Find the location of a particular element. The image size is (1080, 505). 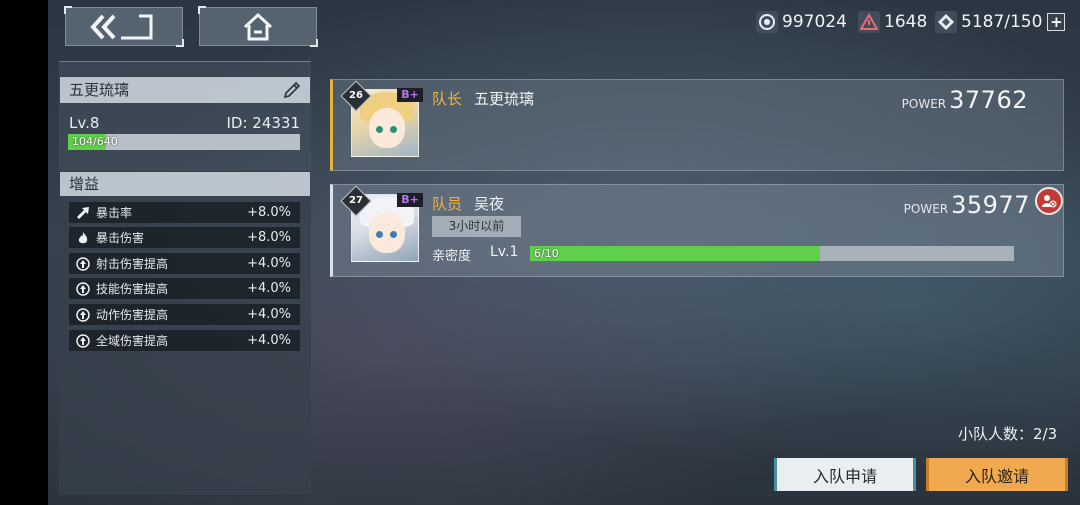

player-id: ID: 24331 is located at coordinates (263, 123).